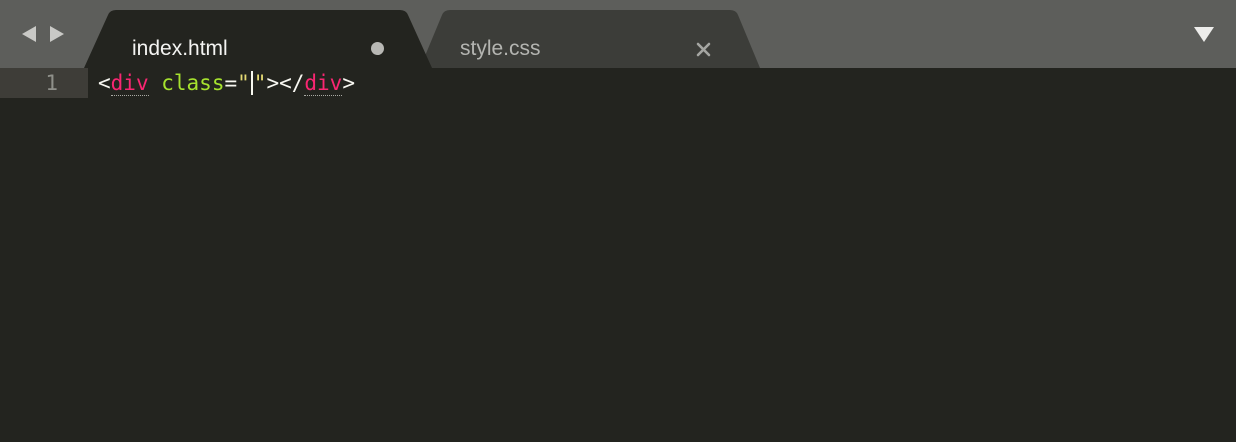 The height and width of the screenshot is (442, 1236). I want to click on open-bracket: <, so click(104, 83).